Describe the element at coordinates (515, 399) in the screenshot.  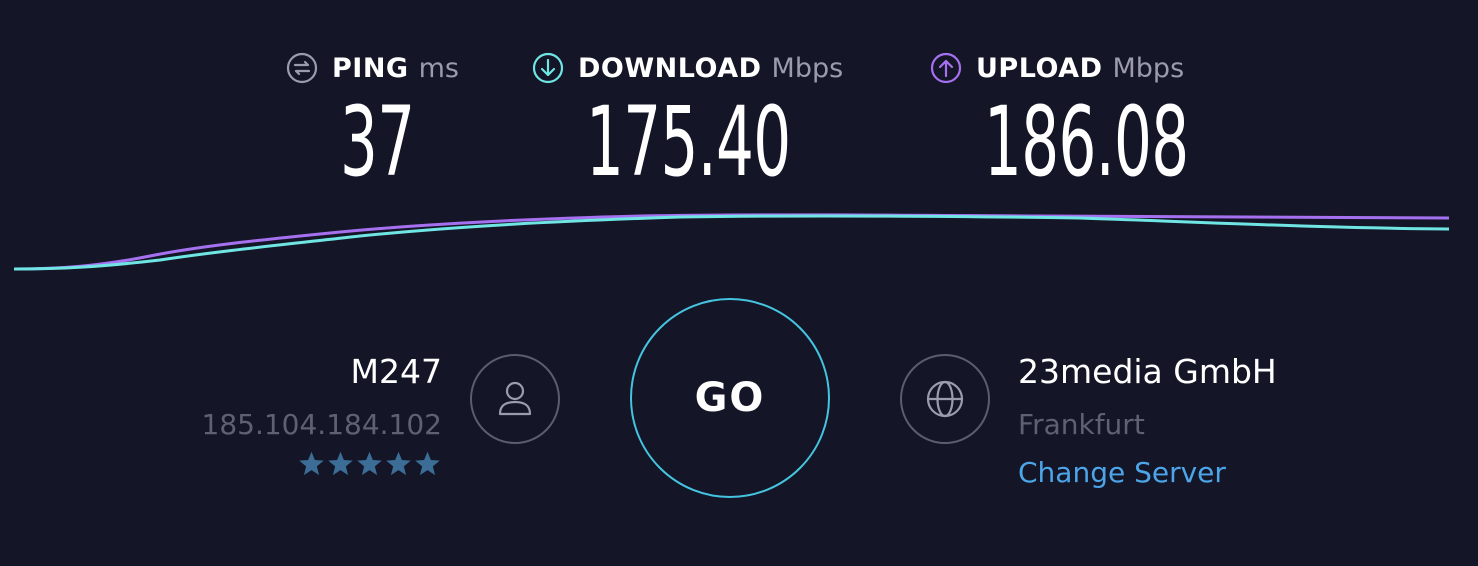
I see `user-icon` at that location.